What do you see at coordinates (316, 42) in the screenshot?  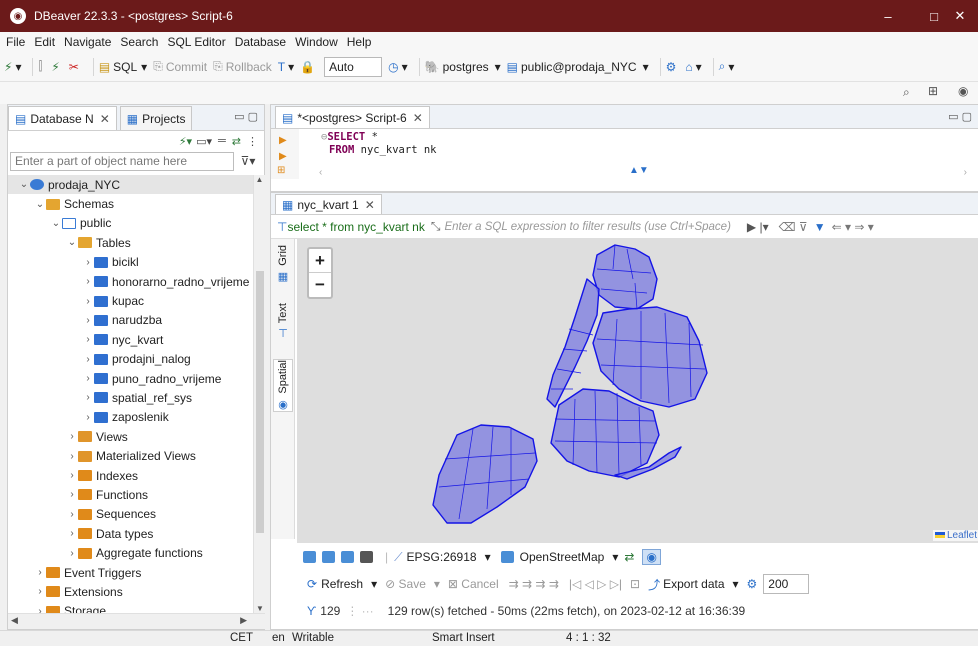 I see `menu-window: Window` at bounding box center [316, 42].